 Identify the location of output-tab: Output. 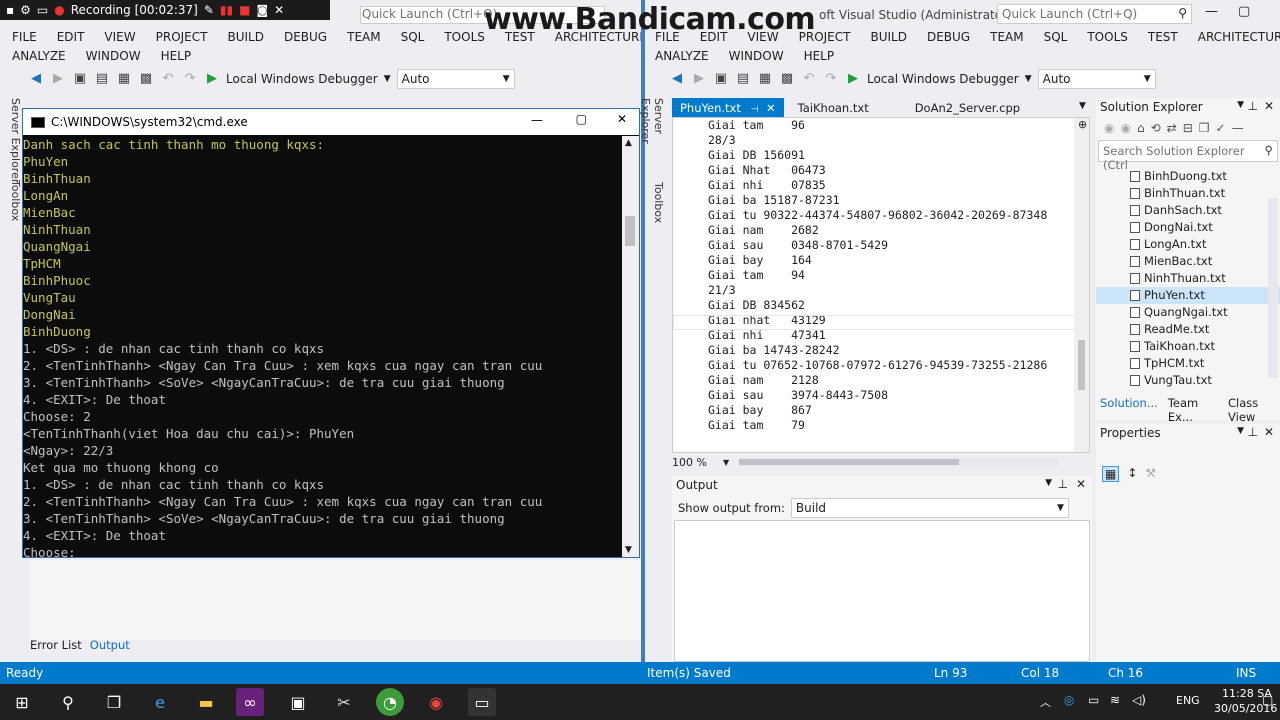
(110, 645).